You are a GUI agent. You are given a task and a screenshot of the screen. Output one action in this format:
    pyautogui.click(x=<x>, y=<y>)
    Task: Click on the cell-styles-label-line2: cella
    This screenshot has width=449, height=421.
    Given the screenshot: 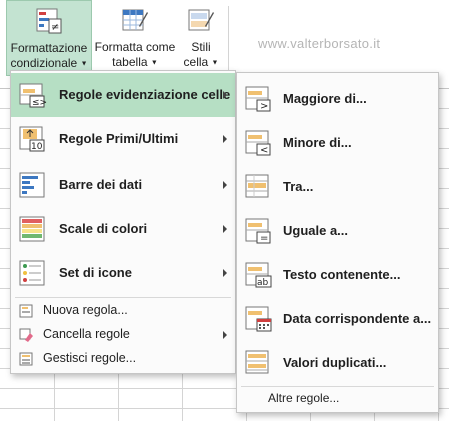 What is the action you would take?
    pyautogui.click(x=196, y=62)
    